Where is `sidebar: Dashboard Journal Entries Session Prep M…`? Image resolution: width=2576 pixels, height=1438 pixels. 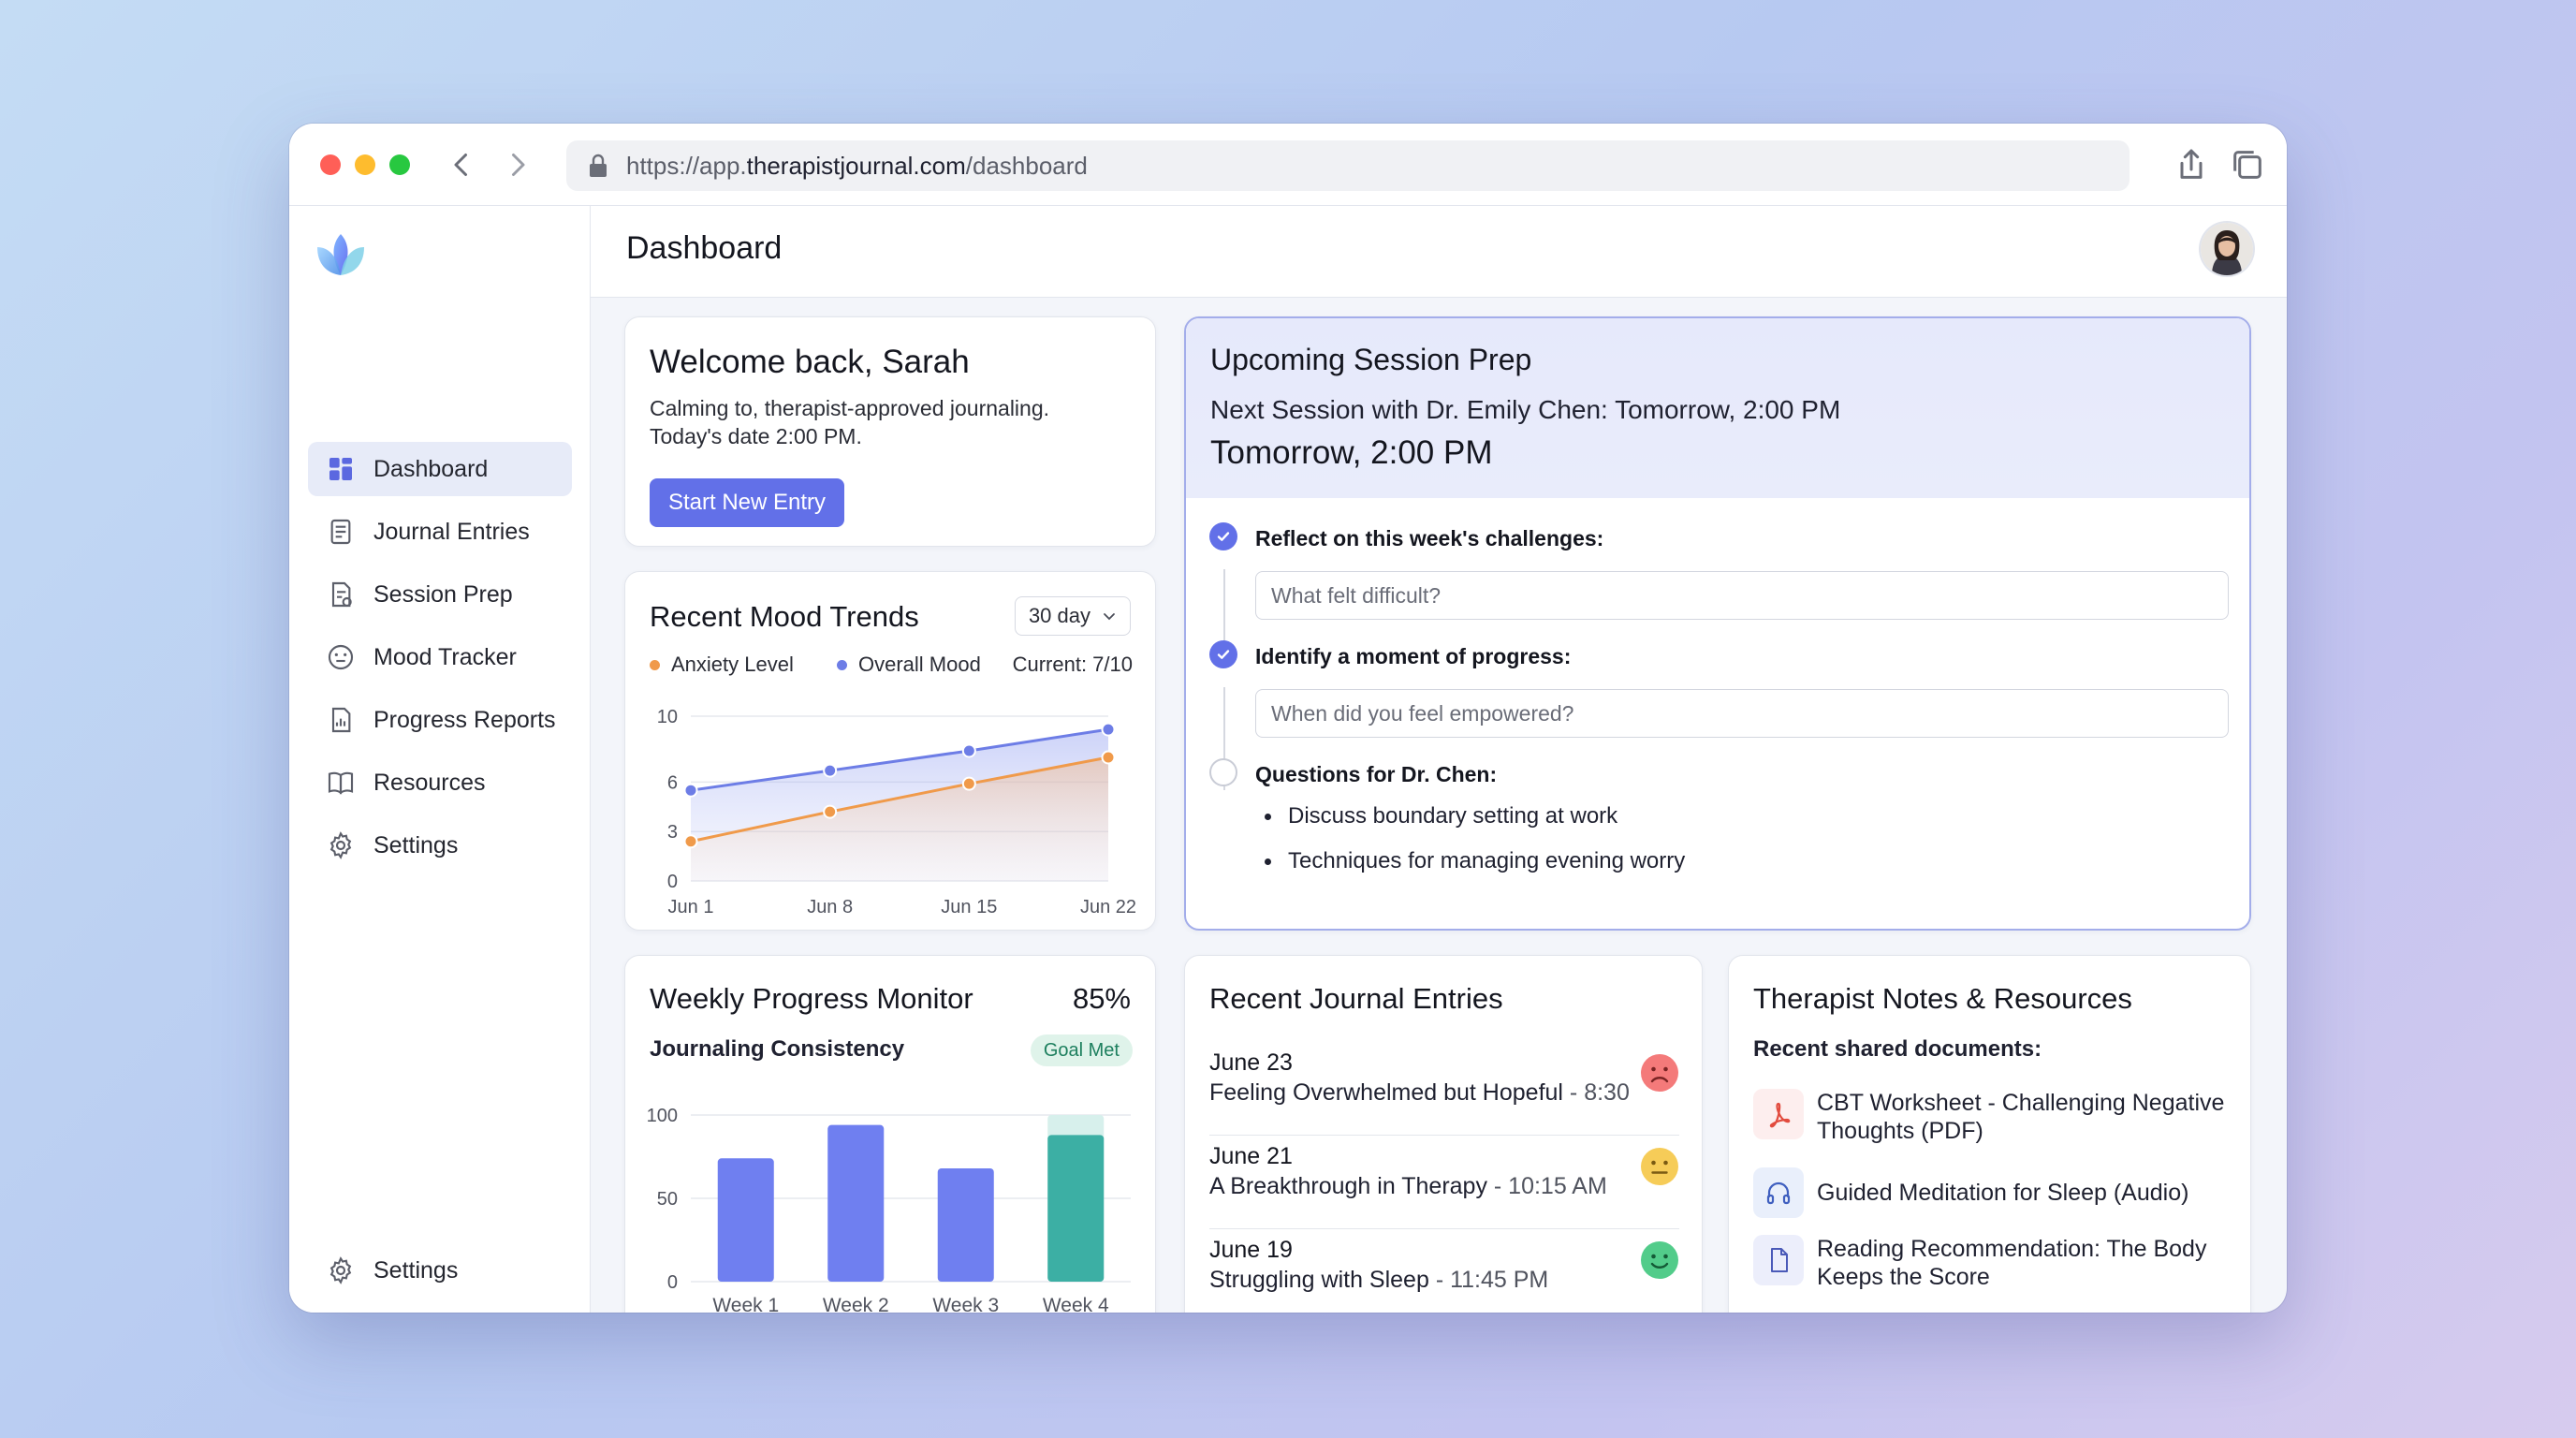
sidebar: Dashboard Journal Entries Session Prep M… is located at coordinates (440, 759).